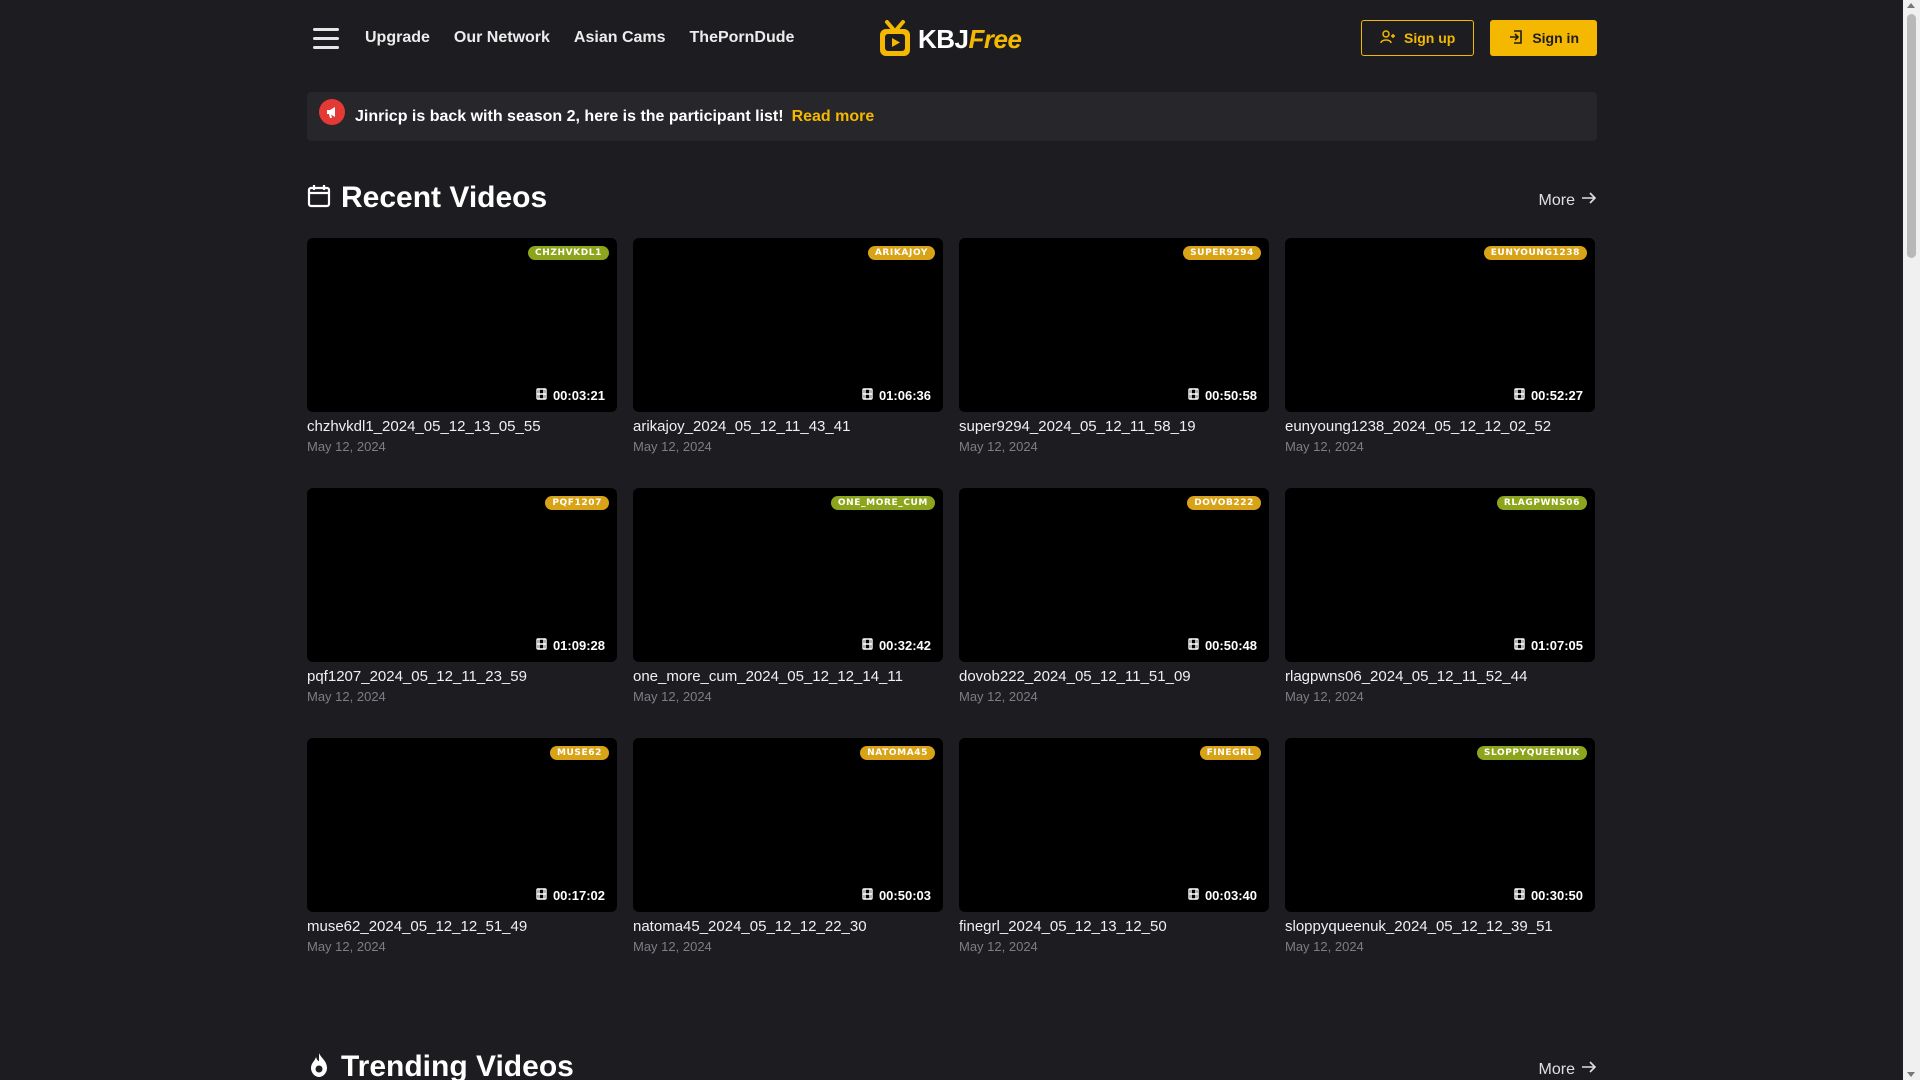  I want to click on streamer-badge: DOVOB222, so click(1224, 503).